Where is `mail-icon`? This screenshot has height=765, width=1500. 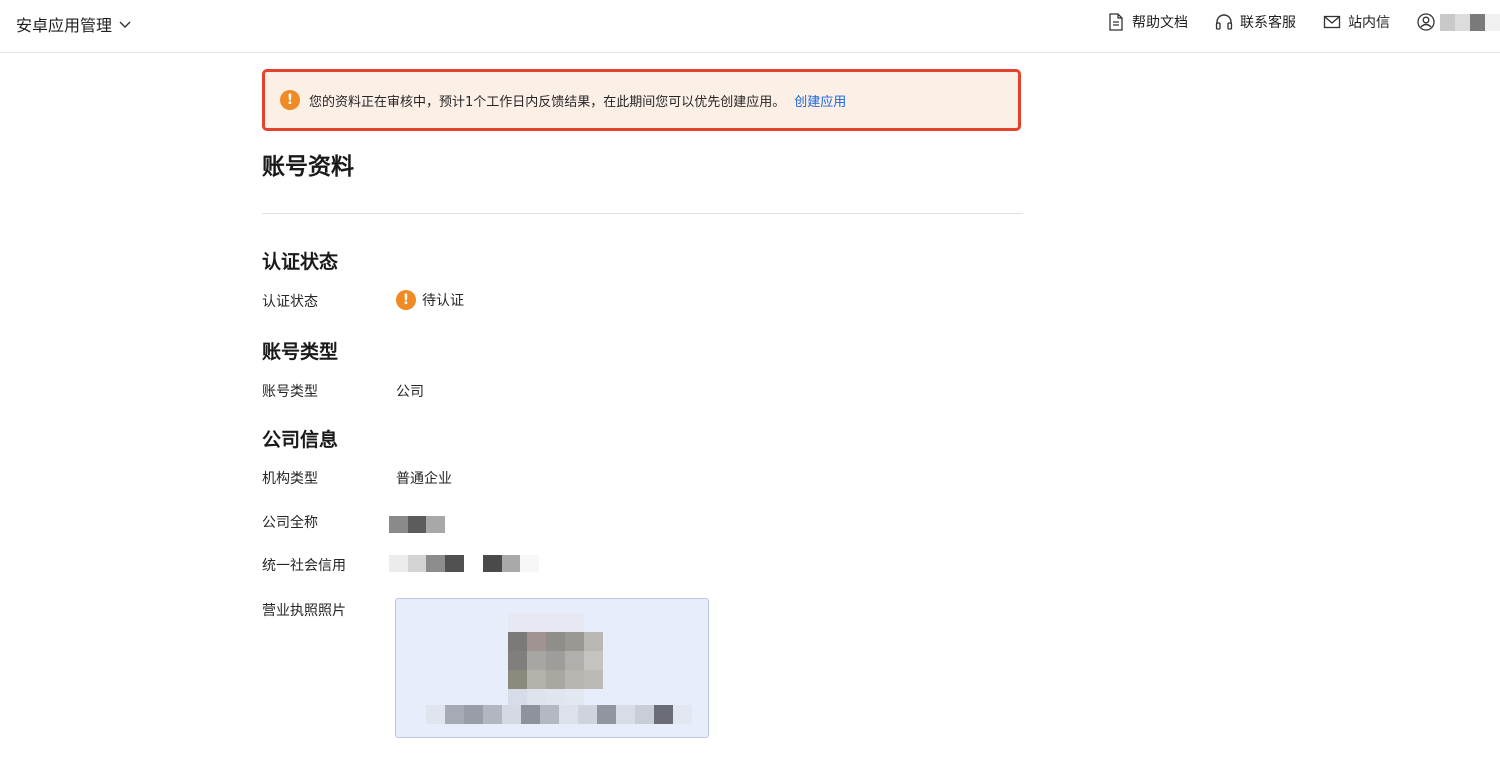
mail-icon is located at coordinates (1332, 22).